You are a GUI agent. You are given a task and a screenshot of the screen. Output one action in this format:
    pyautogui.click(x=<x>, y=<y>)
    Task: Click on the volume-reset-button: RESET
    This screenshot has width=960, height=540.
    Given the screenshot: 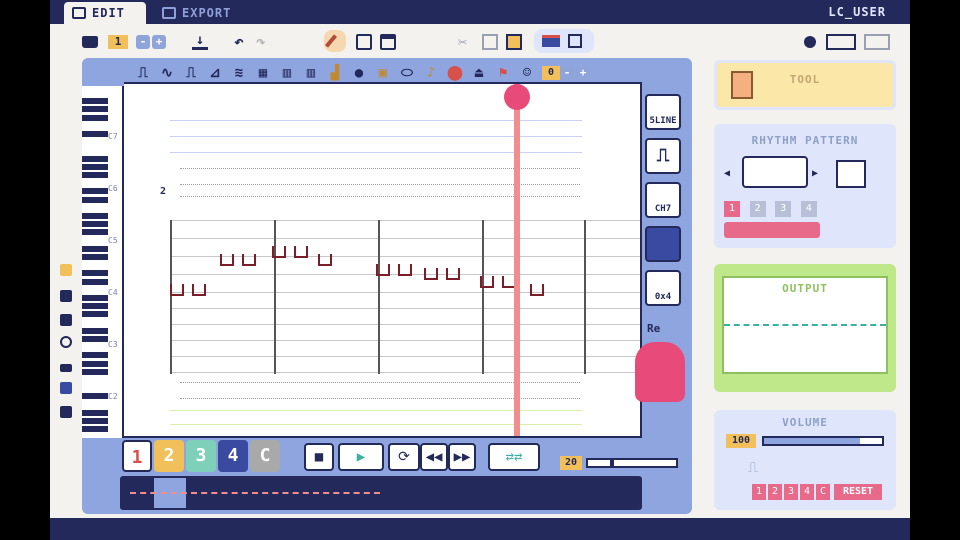 What is the action you would take?
    pyautogui.click(x=858, y=492)
    